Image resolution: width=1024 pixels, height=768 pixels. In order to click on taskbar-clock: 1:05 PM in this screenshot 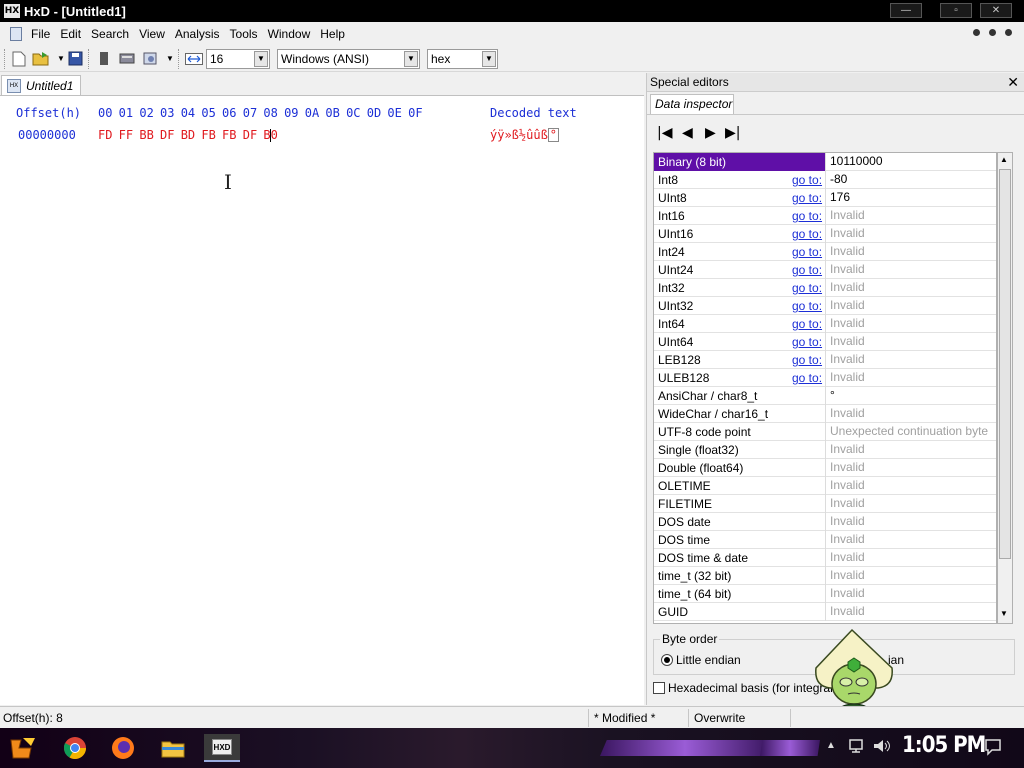, I will do `click(944, 745)`.